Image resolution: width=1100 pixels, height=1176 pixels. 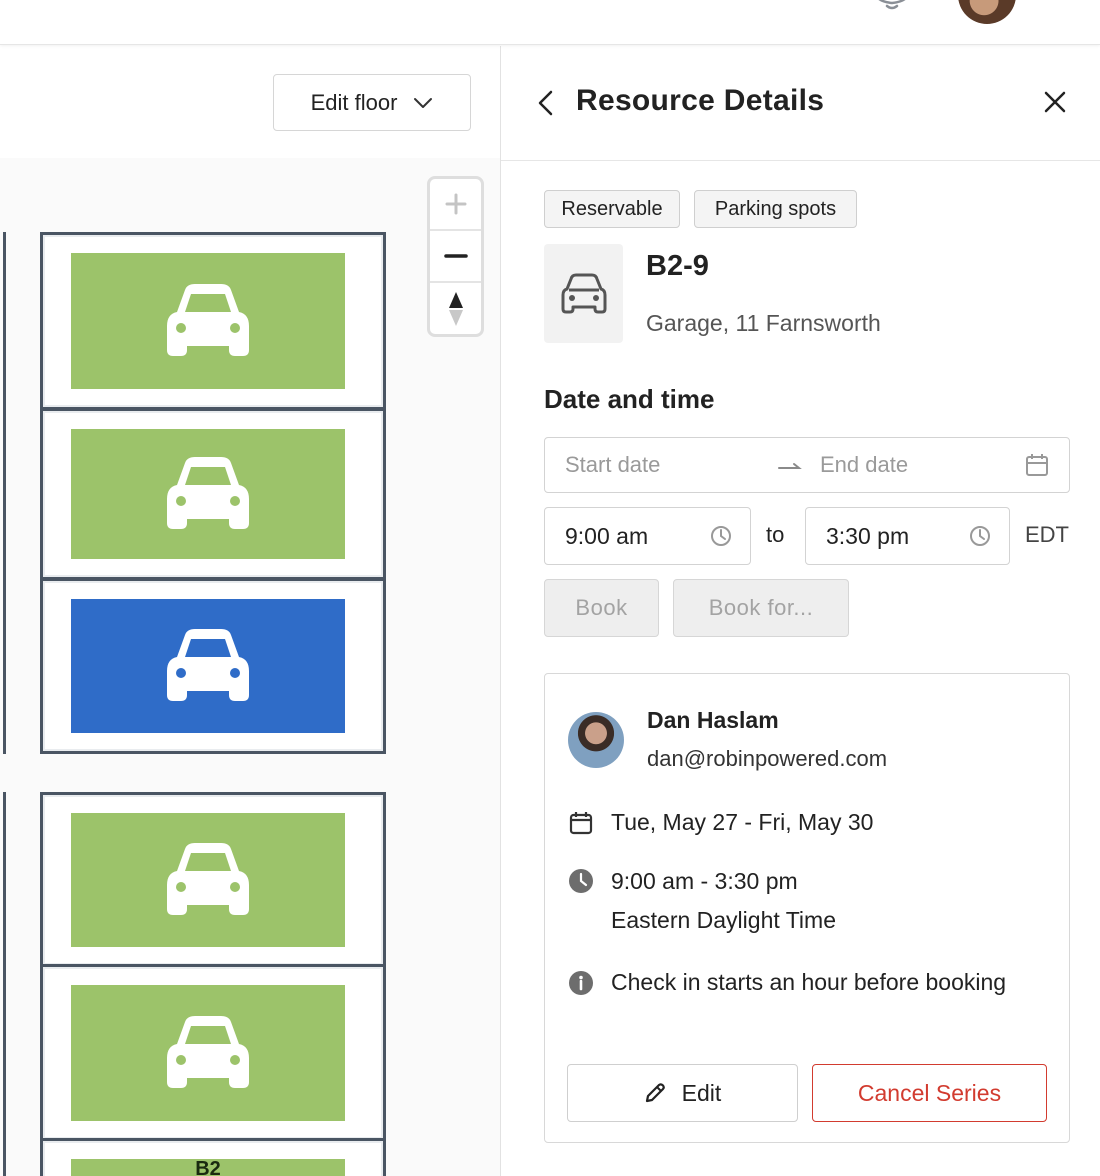 I want to click on chevron-down-icon, so click(x=423, y=102).